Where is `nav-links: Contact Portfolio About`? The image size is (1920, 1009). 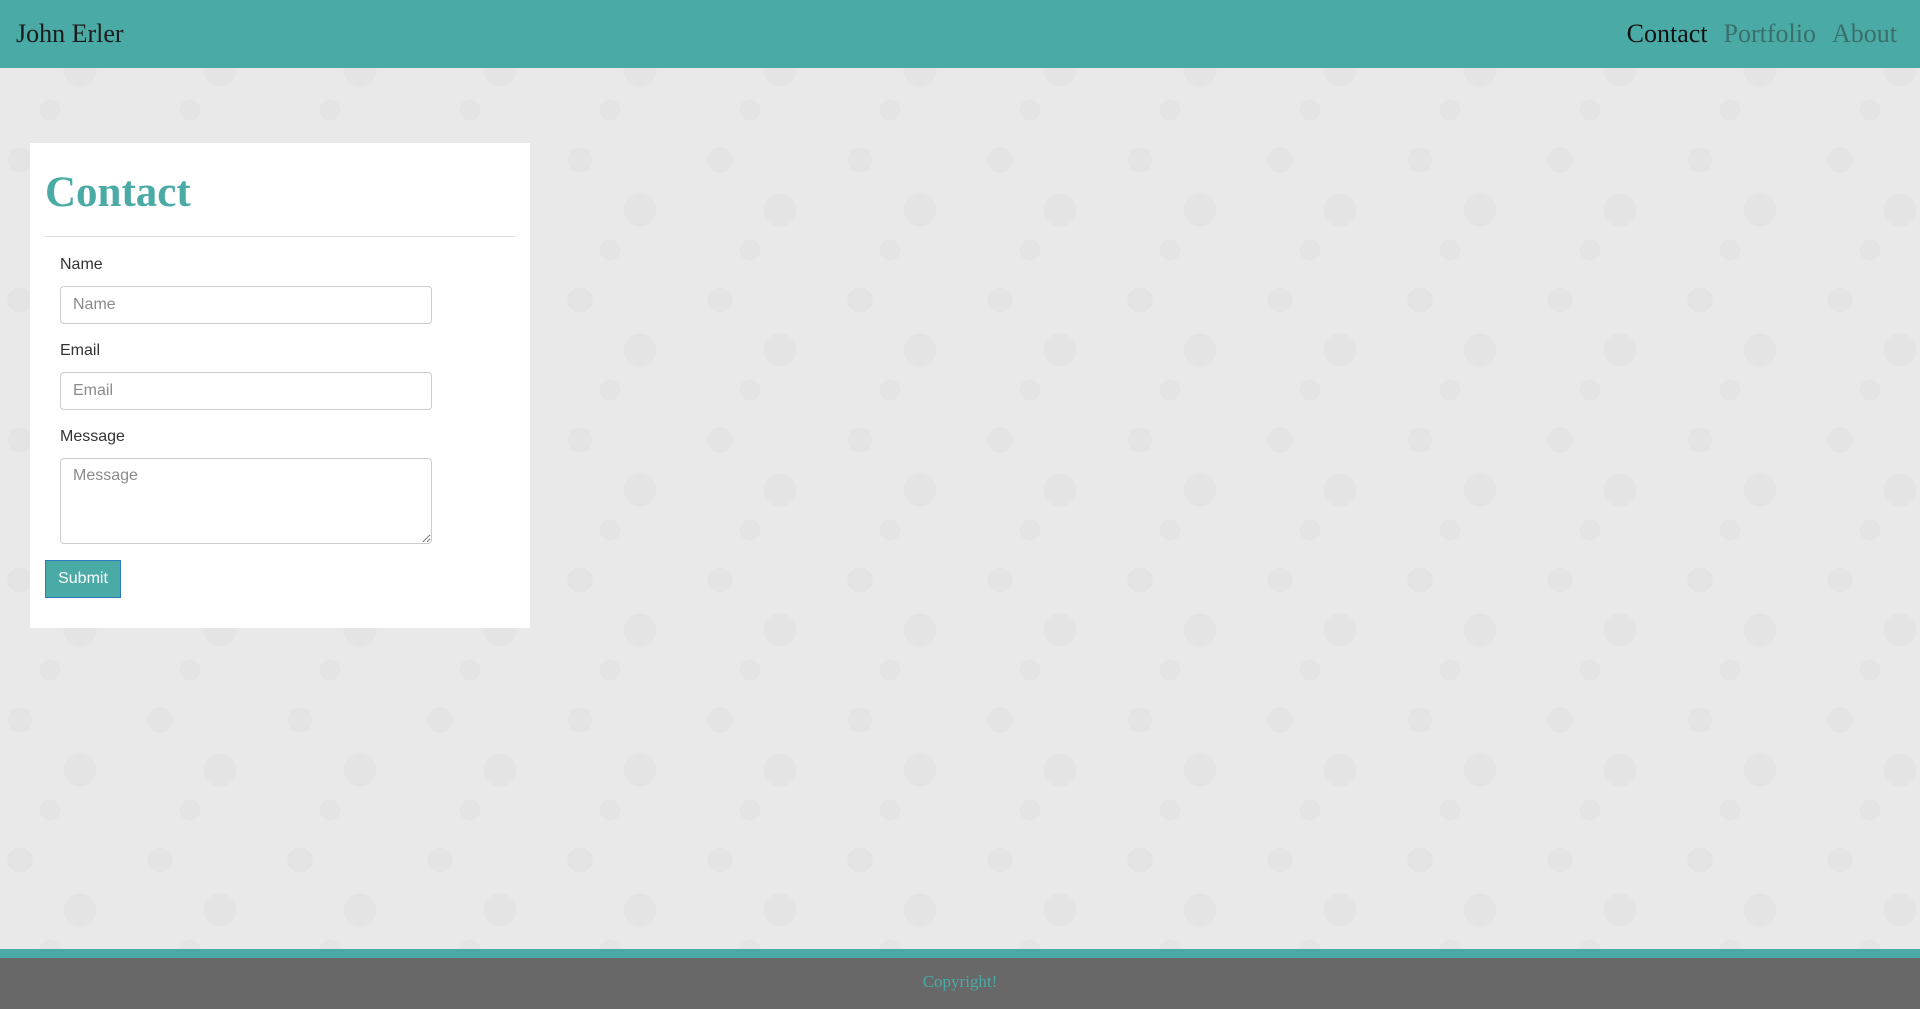 nav-links: Contact Portfolio About is located at coordinates (1754, 34).